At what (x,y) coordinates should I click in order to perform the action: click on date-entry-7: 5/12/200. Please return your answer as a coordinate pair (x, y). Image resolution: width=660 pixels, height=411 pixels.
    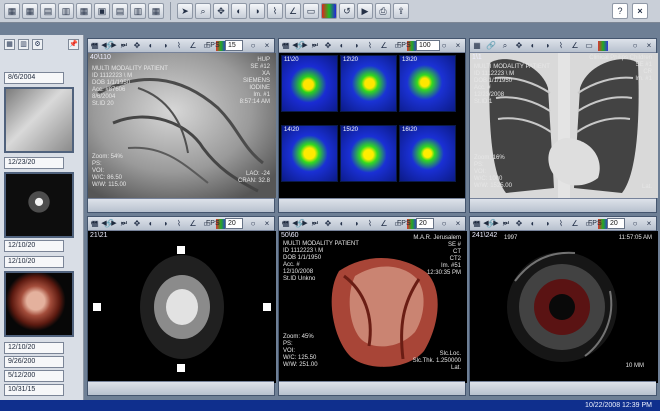
    Looking at the image, I should click on (34, 376).